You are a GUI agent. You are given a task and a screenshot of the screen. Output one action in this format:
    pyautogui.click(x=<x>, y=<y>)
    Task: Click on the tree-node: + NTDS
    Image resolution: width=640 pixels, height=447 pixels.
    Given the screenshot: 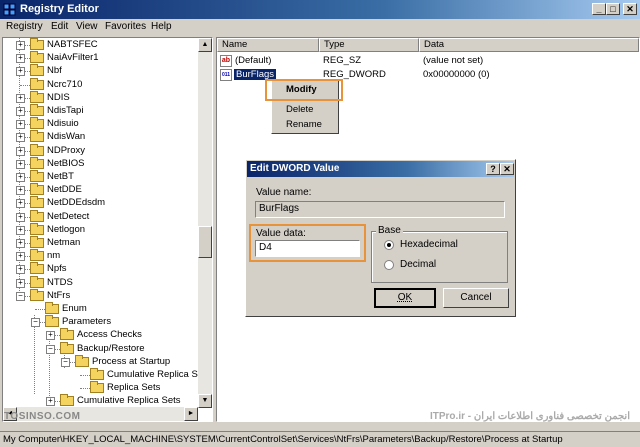 What is the action you would take?
    pyautogui.click(x=103, y=282)
    